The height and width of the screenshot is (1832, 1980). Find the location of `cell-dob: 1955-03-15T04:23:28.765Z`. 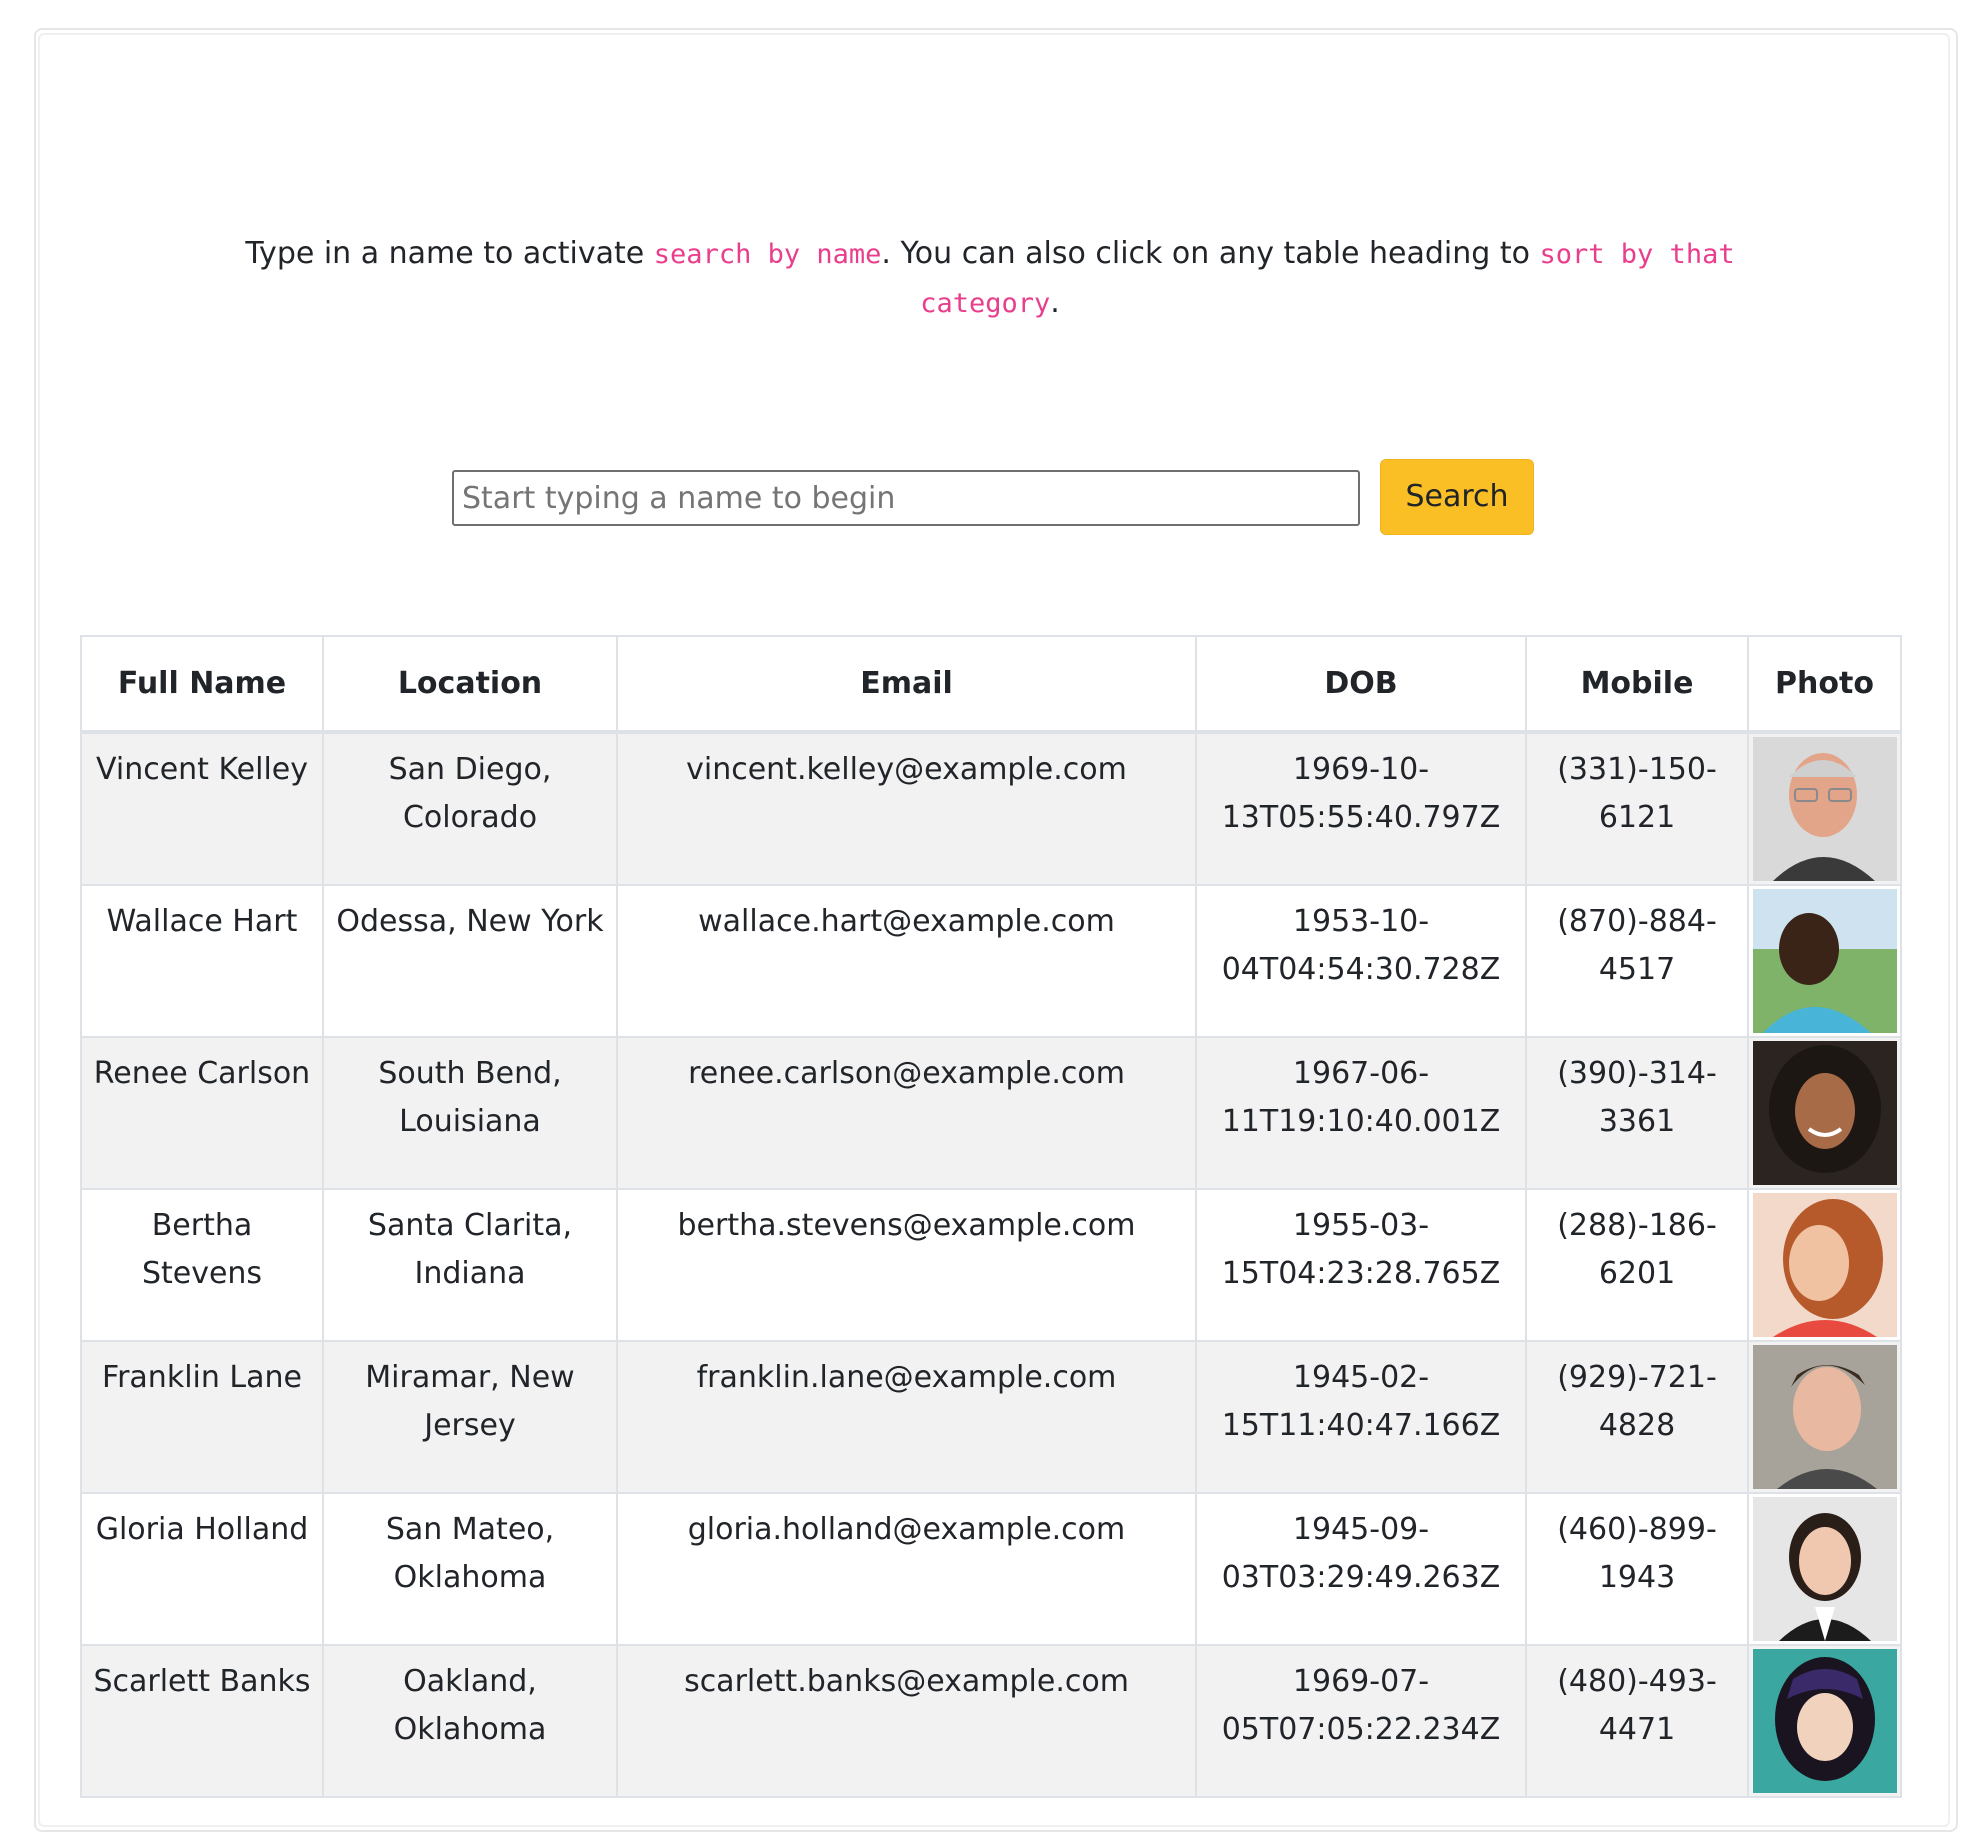

cell-dob: 1955-03-15T04:23:28.765Z is located at coordinates (1361, 1265).